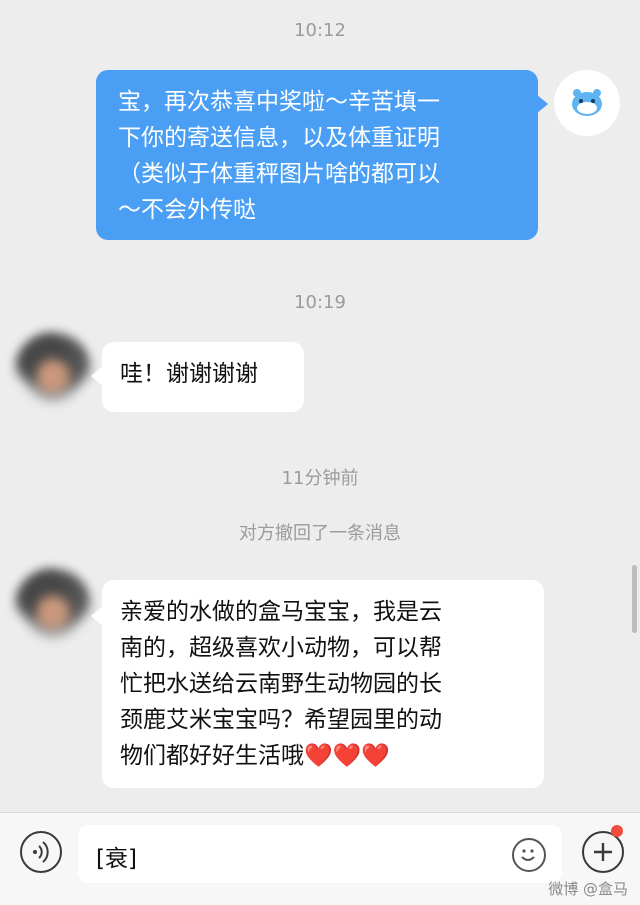 The width and height of the screenshot is (640, 905). Describe the element at coordinates (279, 102) in the screenshot. I see `message-line: 宝，再次恭喜中奖啦～辛苦填一` at that location.